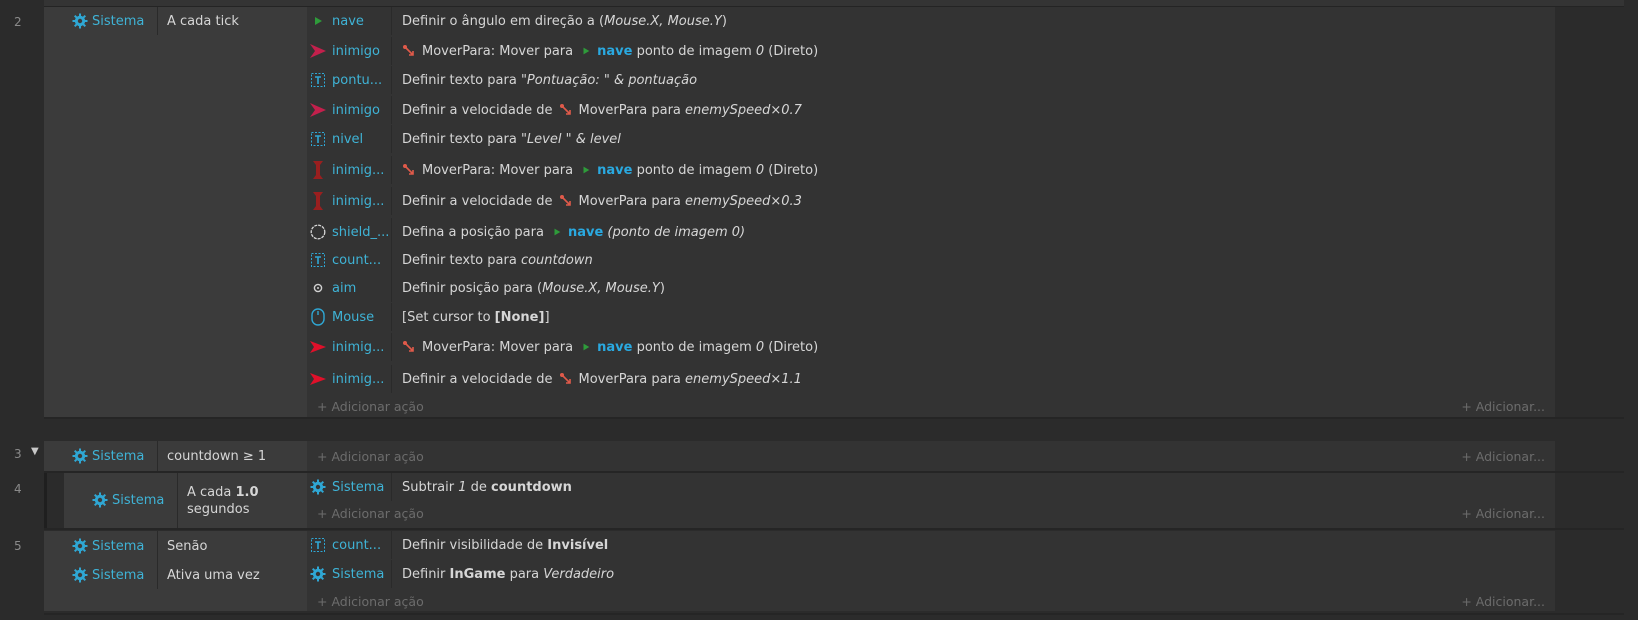 The width and height of the screenshot is (1638, 620). I want to click on action-text-part: Definir a velocidade de, so click(477, 201).